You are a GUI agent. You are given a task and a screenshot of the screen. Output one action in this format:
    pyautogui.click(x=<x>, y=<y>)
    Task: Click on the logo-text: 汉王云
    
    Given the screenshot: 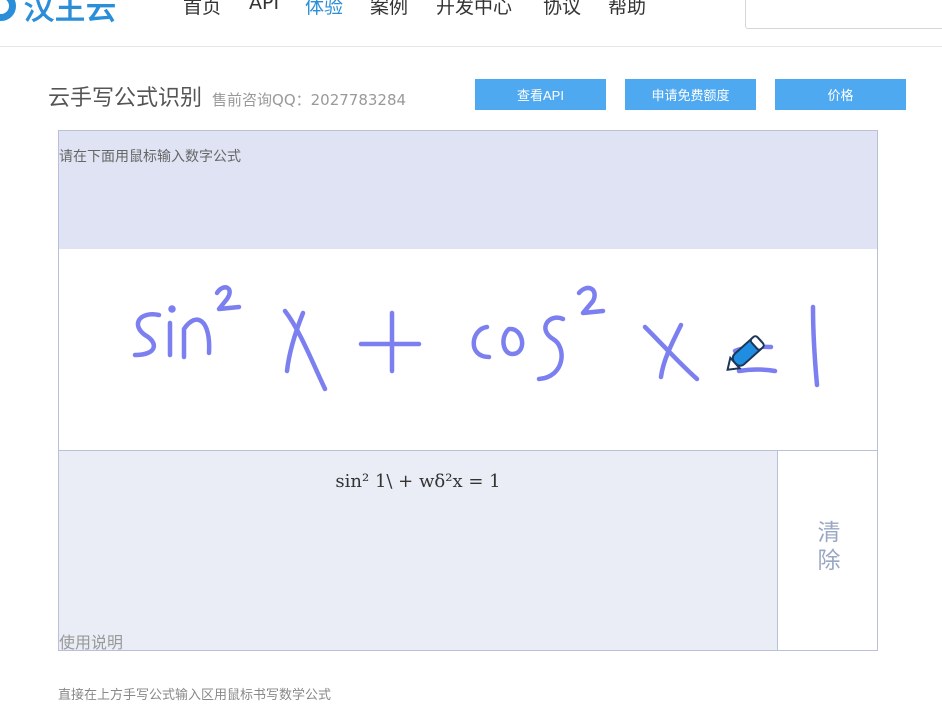 What is the action you would take?
    pyautogui.click(x=70, y=13)
    